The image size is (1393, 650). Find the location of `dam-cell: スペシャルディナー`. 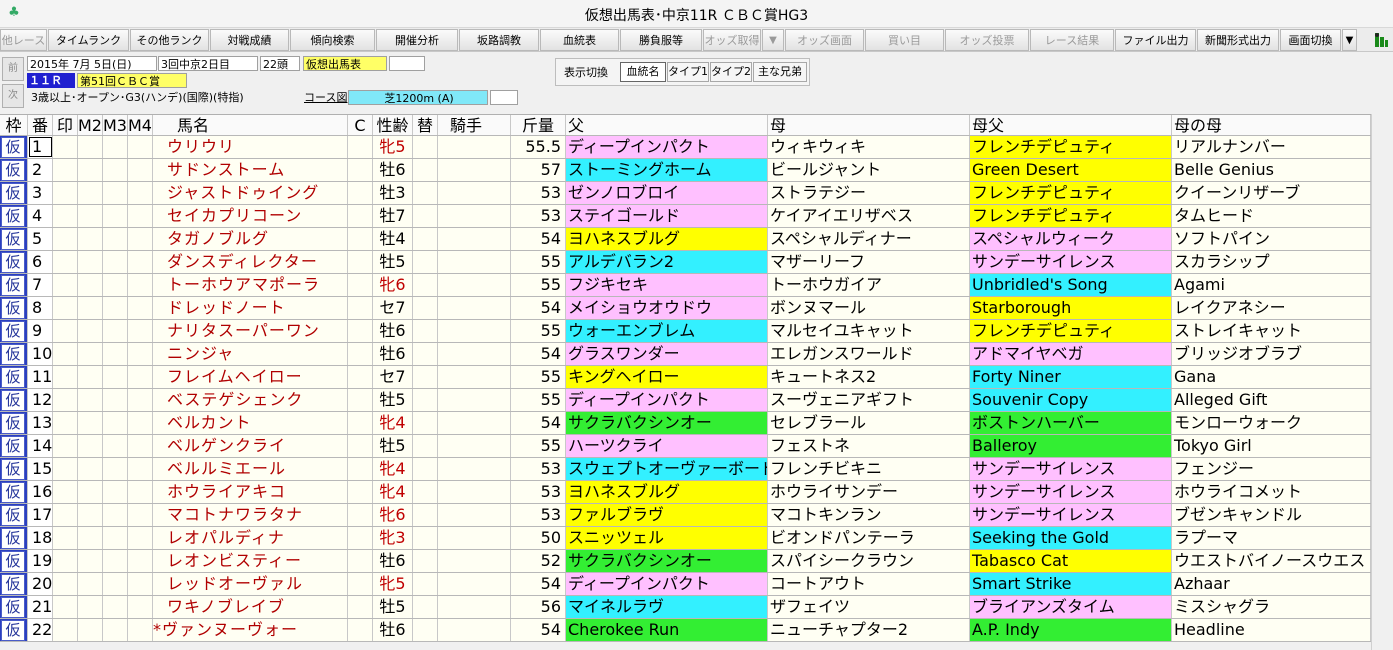

dam-cell: スペシャルディナー is located at coordinates (869, 239).